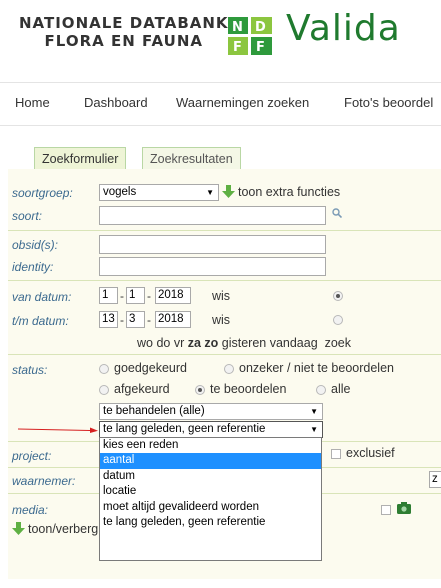 Image resolution: width=441 pixels, height=588 pixels. I want to click on status-onzeker-radio, so click(229, 369).